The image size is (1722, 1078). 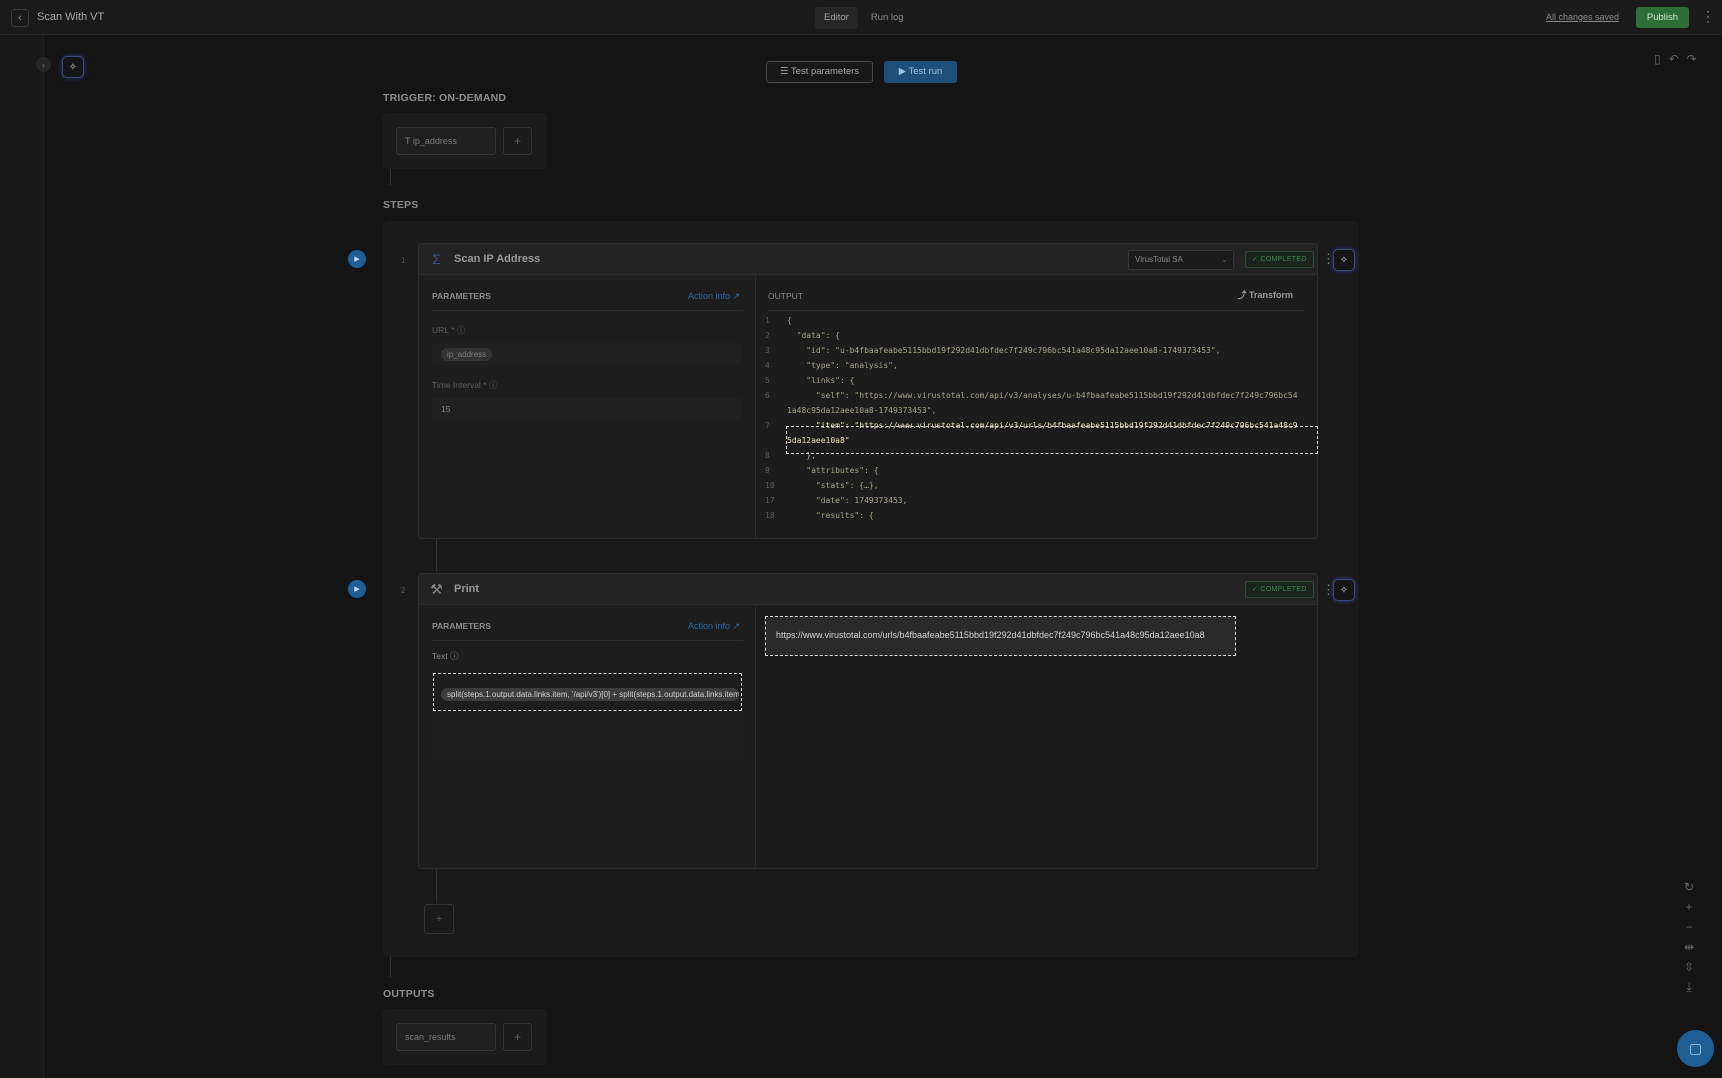 I want to click on code-text: "stats": {…},, so click(x=833, y=485).